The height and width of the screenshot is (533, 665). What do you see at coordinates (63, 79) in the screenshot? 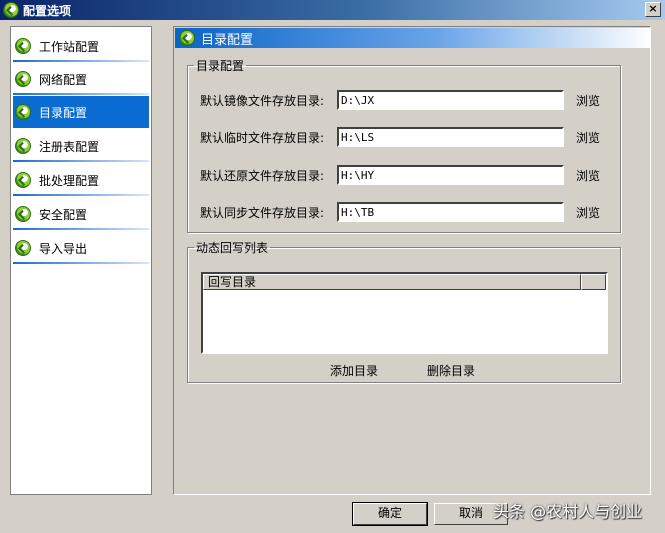
I see `sidebar-item-label: 网络配置` at bounding box center [63, 79].